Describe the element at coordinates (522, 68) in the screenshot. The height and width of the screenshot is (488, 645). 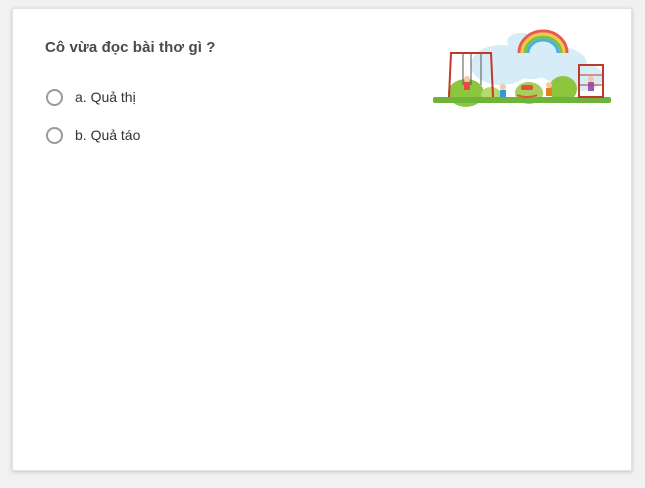
I see `playground-illustration` at that location.